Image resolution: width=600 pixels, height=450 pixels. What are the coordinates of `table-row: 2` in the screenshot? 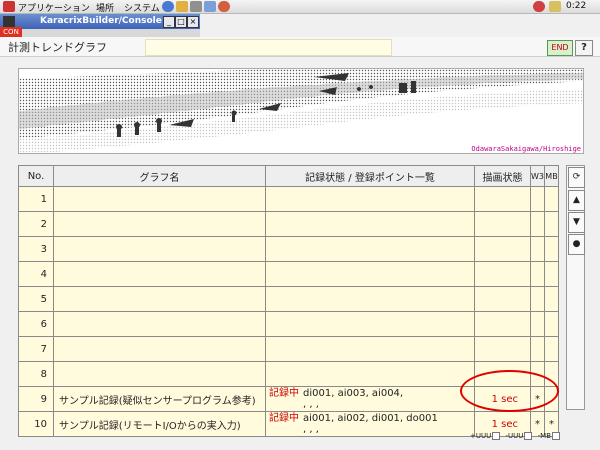 It's located at (288, 224).